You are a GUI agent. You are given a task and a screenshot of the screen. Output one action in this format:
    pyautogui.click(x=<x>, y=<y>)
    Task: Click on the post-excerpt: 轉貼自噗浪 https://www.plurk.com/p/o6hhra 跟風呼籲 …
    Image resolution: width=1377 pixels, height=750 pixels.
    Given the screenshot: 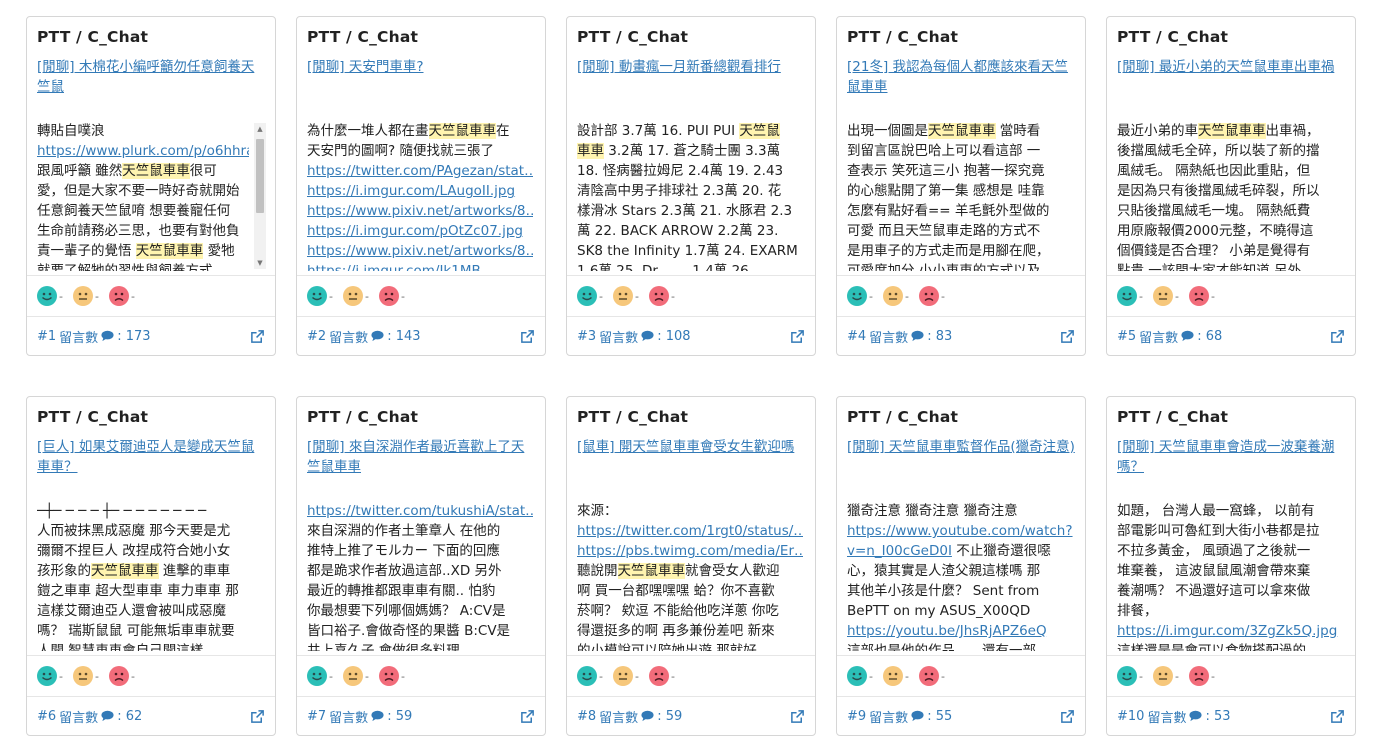 What is the action you would take?
    pyautogui.click(x=143, y=196)
    